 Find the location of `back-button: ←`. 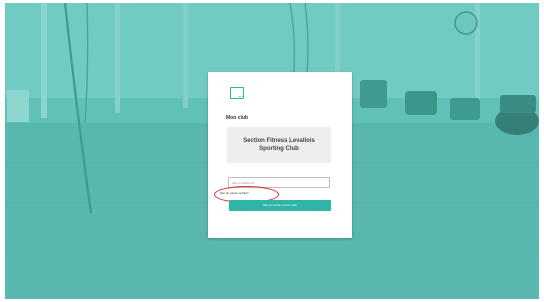

back-button: ← is located at coordinates (238, 93).